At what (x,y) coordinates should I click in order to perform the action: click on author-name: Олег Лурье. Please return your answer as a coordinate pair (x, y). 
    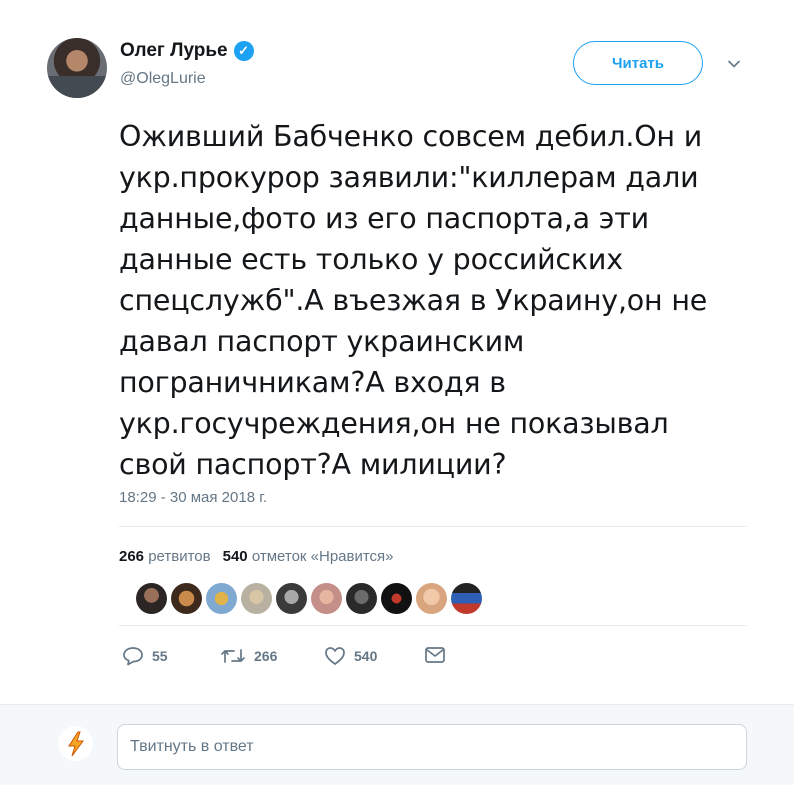
    Looking at the image, I should click on (174, 51).